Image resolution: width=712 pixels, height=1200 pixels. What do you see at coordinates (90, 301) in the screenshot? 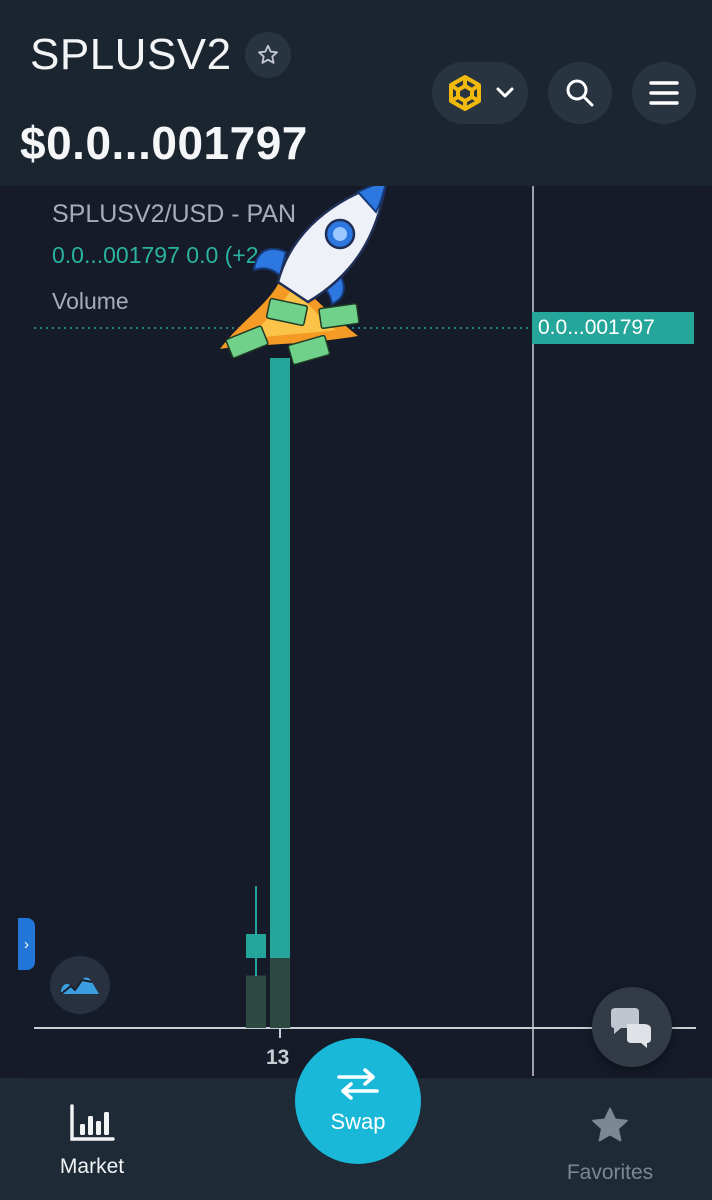
I see `volume-label: Volume` at bounding box center [90, 301].